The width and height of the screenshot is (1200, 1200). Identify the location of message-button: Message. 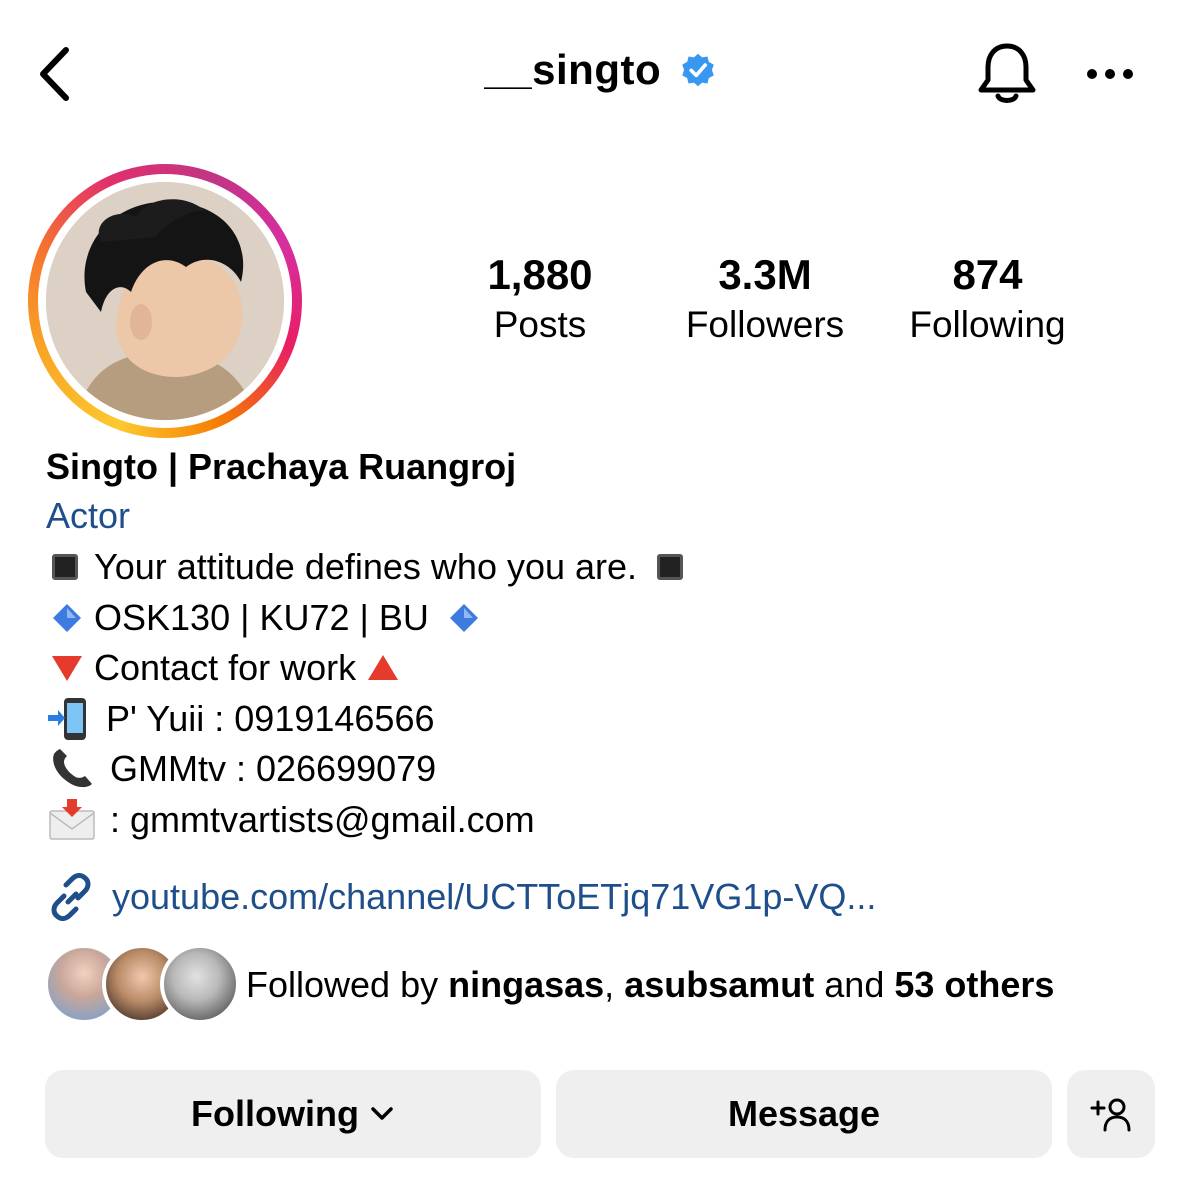
(804, 1114).